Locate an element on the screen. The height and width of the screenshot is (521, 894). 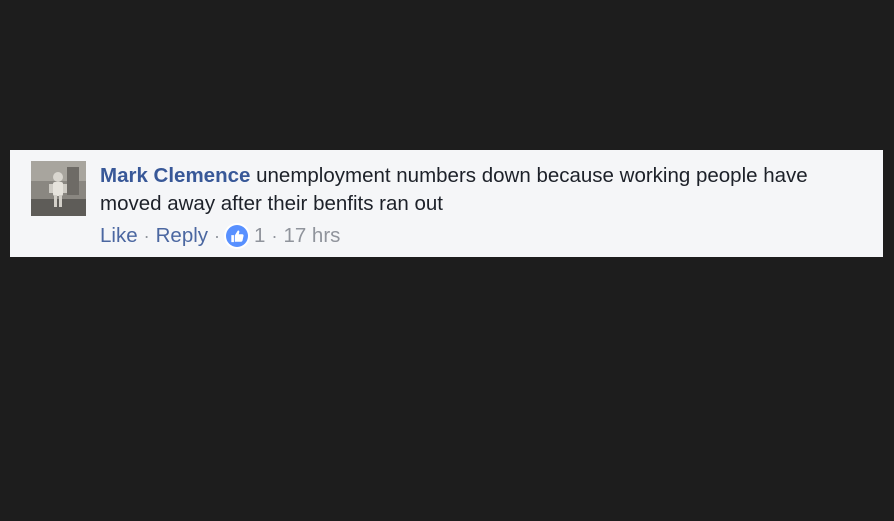
comment-actions: Like · Reply · 1 · 17 hrs is located at coordinates (220, 236).